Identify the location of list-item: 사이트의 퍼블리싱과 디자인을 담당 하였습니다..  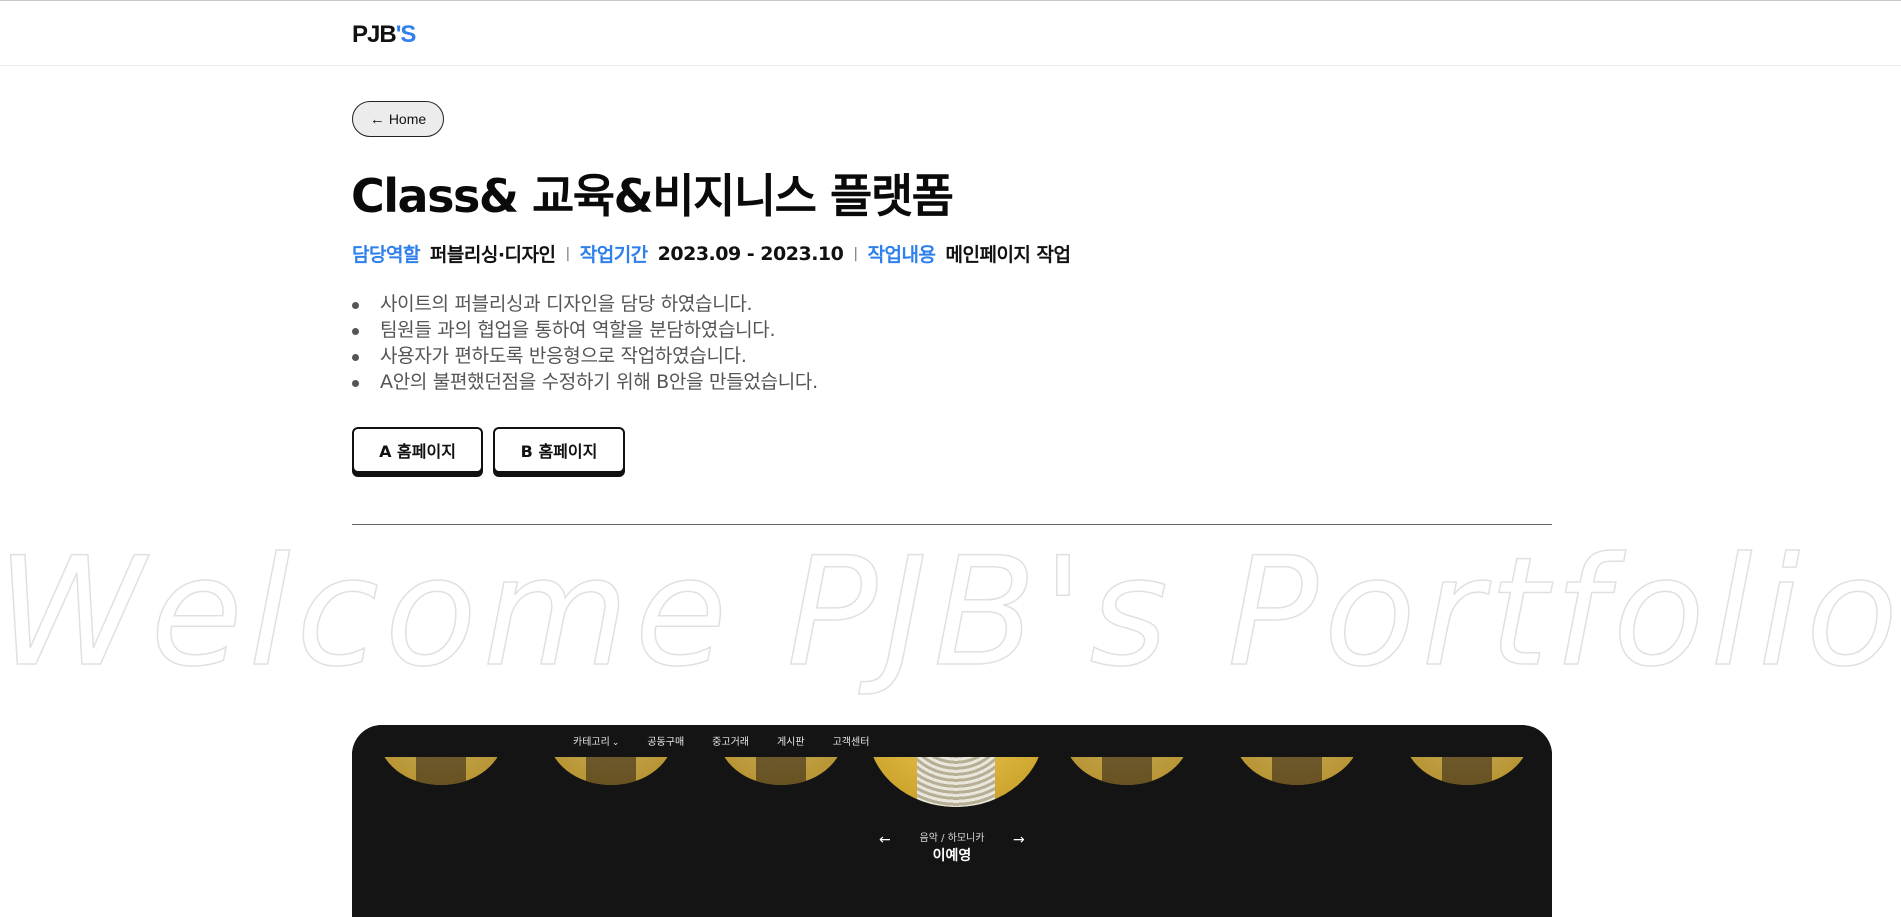
(585, 304).